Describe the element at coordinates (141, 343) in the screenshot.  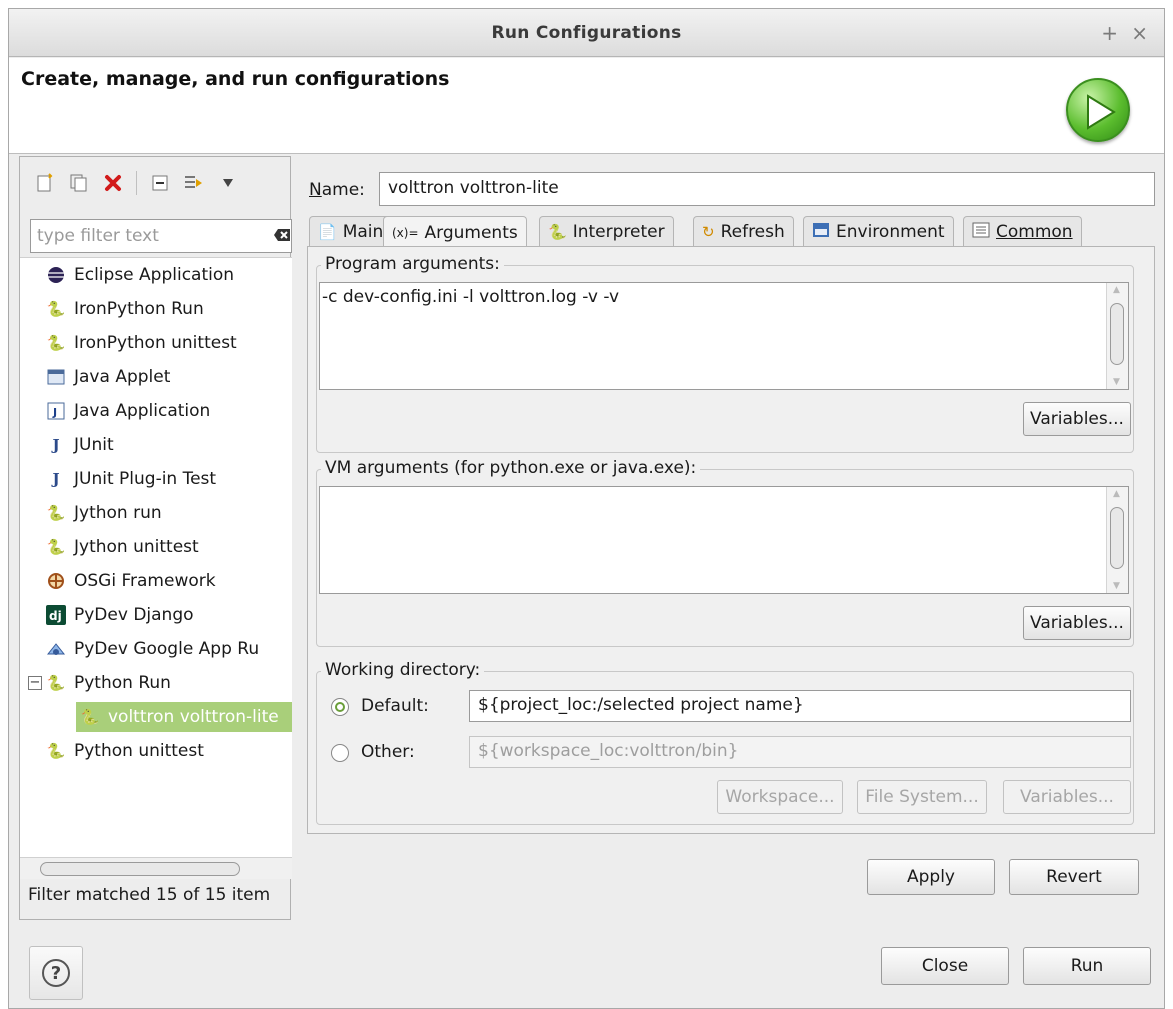
I see `tree-item-ironpython-unittest: 🐍 IronPython unittest` at that location.